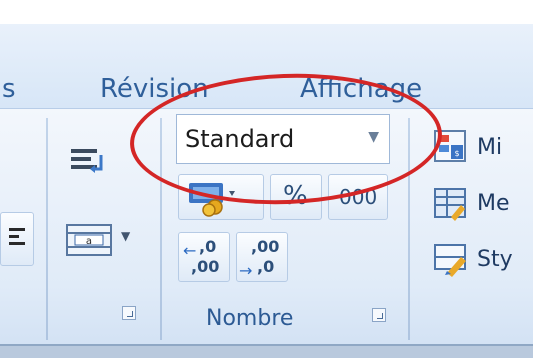 The image size is (533, 358). Describe the element at coordinates (205, 266) in the screenshot. I see `increase-decimal-bottom-label: ,00` at that location.